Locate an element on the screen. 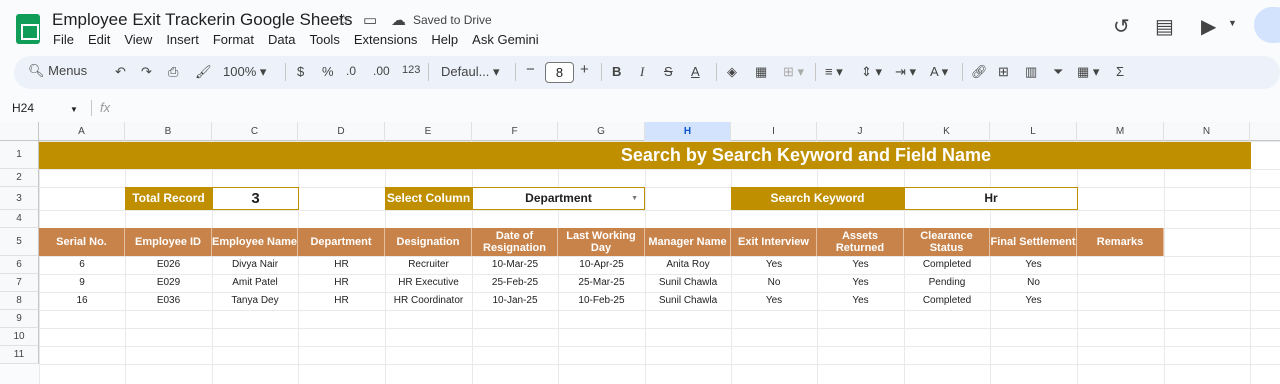  row-header-1: 1 is located at coordinates (19, 155).